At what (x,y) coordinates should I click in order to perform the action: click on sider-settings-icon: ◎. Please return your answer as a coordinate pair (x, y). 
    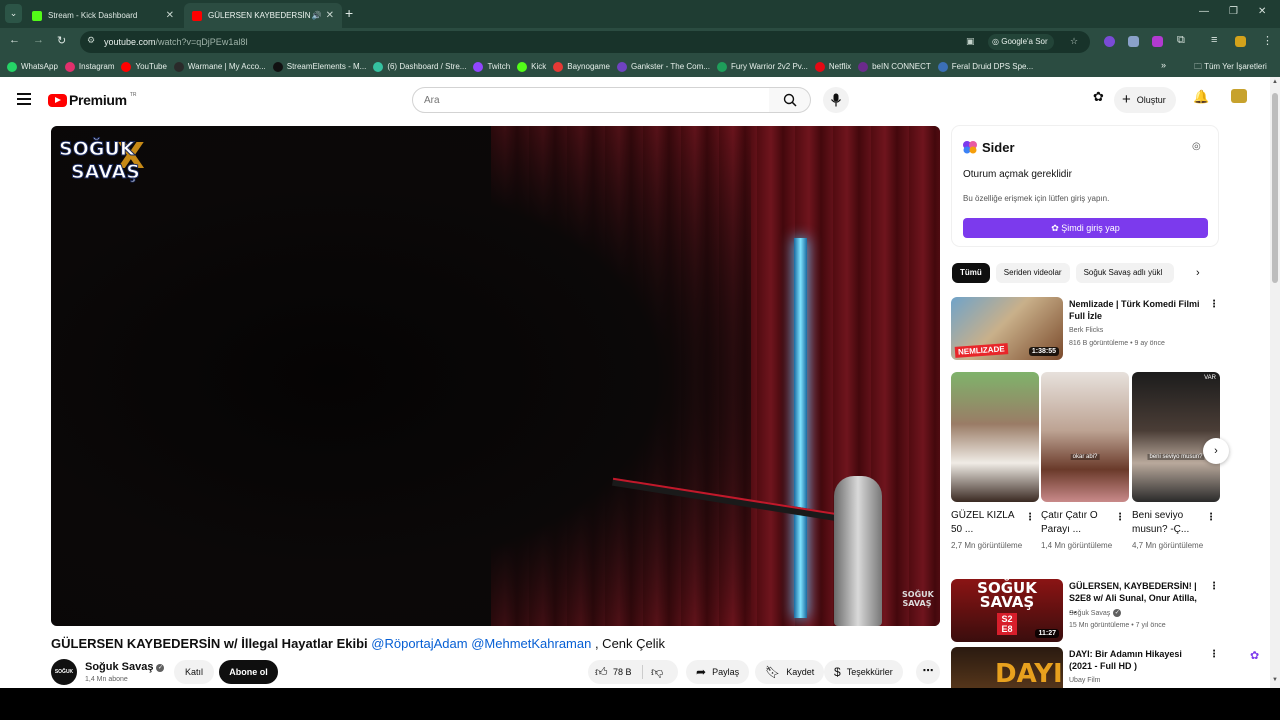
    Looking at the image, I should click on (1196, 146).